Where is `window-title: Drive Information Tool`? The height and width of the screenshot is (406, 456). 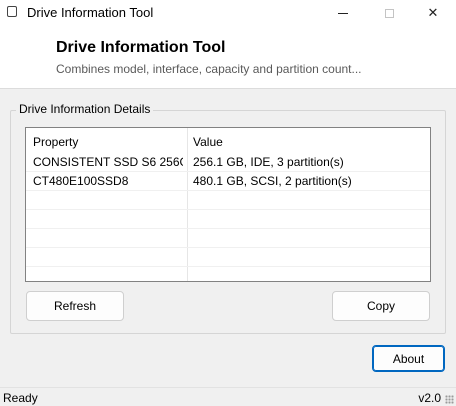
window-title: Drive Information Tool is located at coordinates (90, 12).